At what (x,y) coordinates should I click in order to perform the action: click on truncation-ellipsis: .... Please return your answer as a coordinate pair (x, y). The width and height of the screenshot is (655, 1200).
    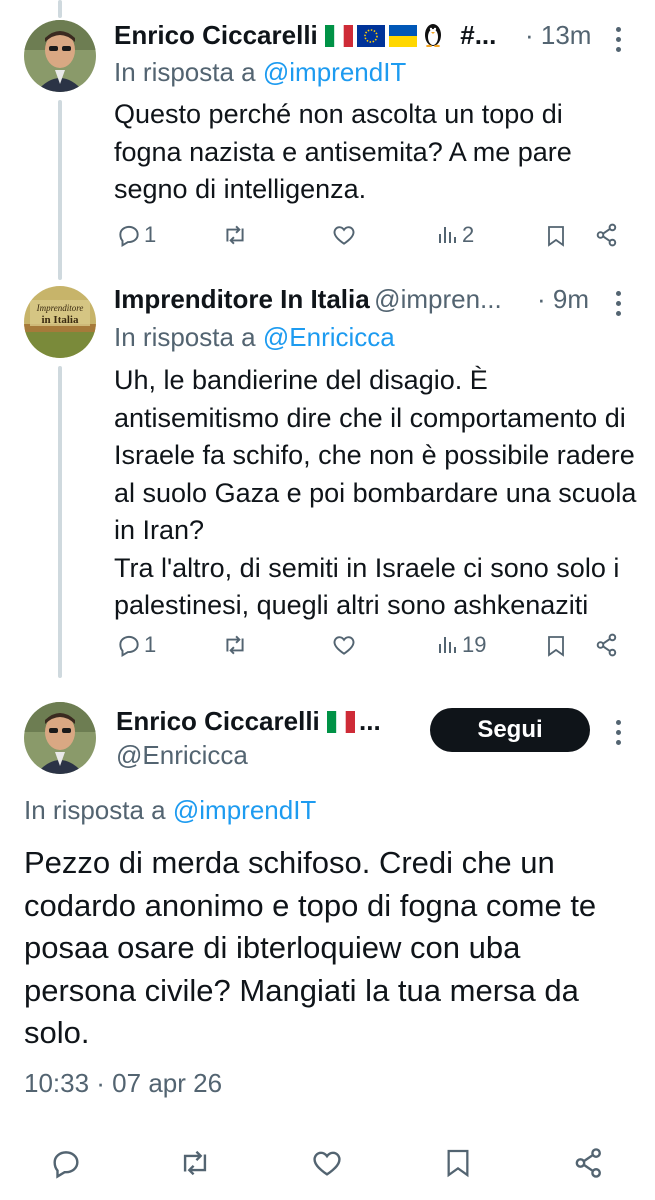
    Looking at the image, I should click on (370, 721).